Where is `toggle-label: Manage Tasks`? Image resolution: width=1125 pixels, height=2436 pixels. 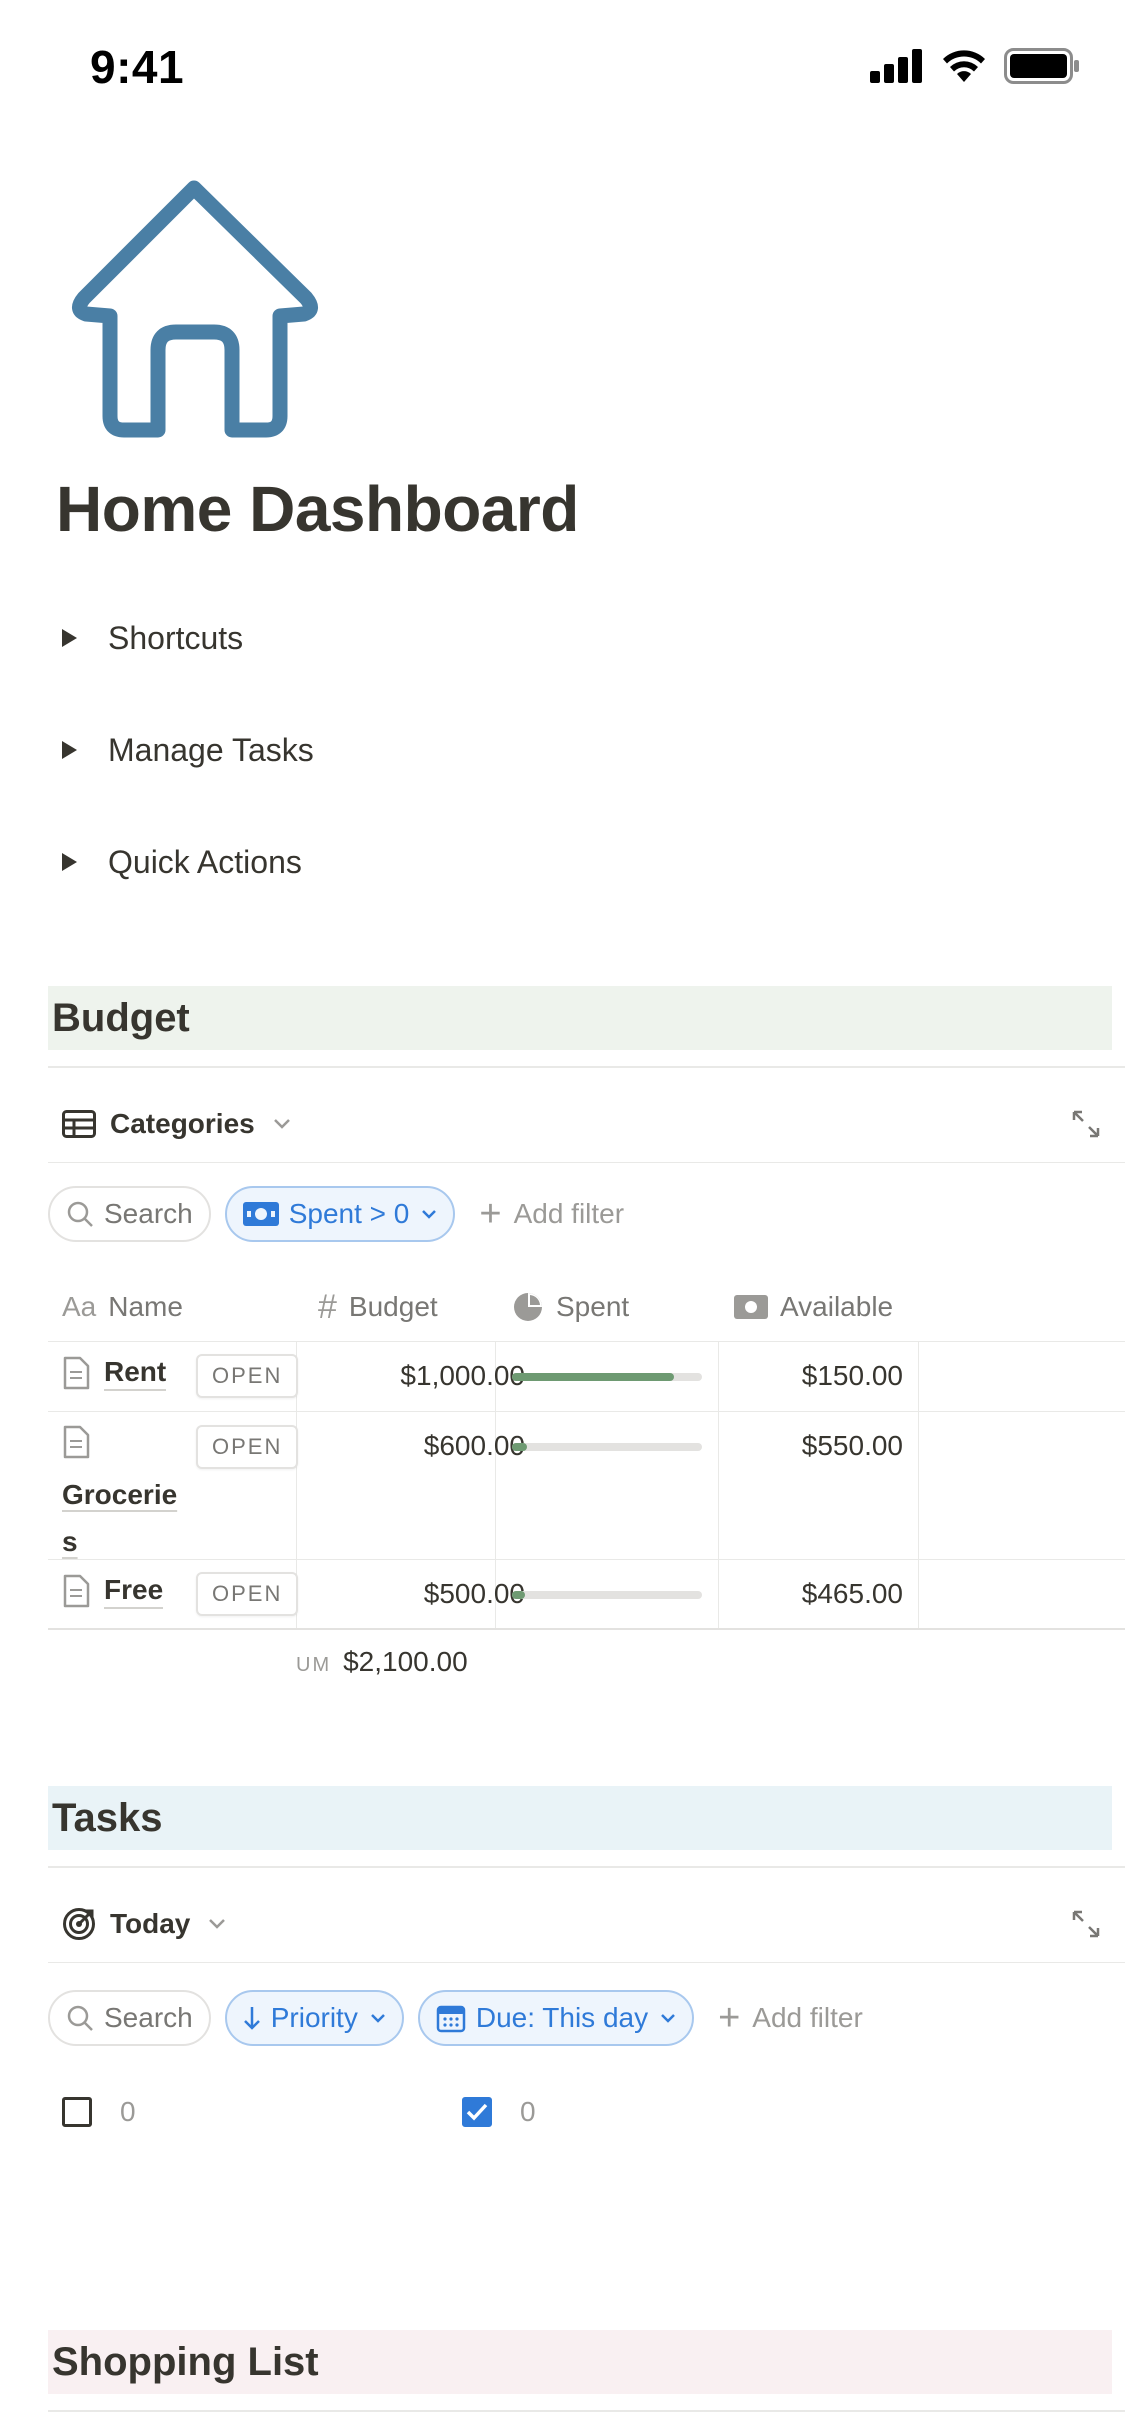 toggle-label: Manage Tasks is located at coordinates (211, 749).